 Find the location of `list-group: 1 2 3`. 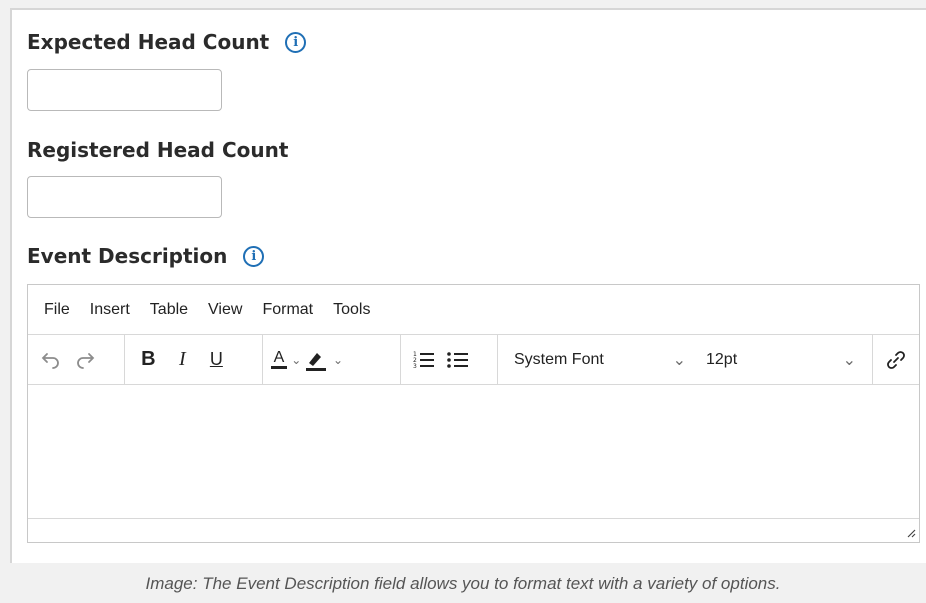

list-group: 1 2 3 is located at coordinates (449, 359).